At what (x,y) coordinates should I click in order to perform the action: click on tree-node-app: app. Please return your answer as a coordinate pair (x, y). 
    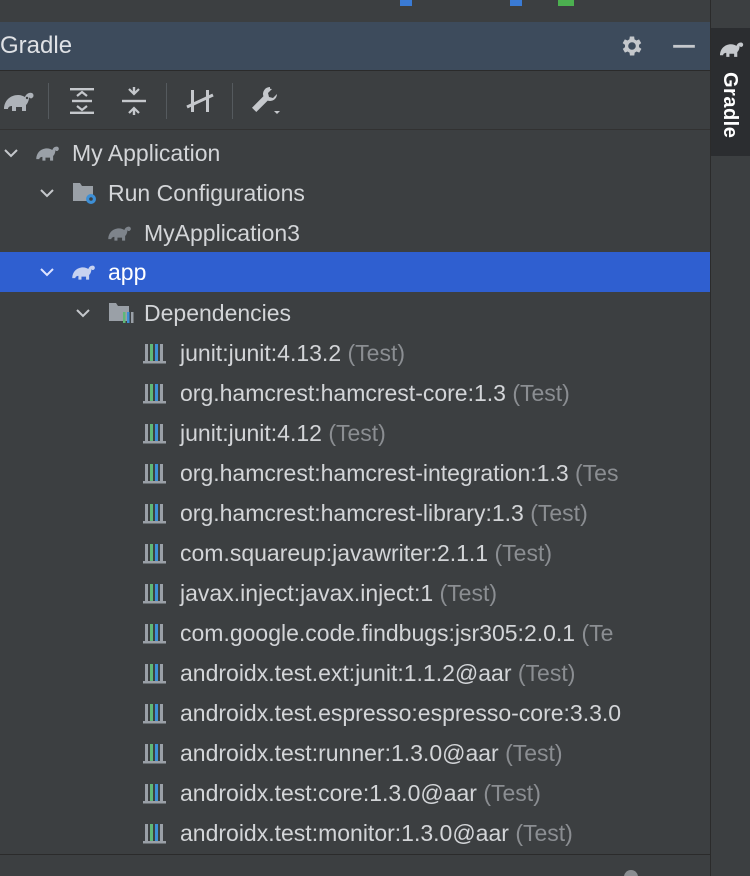
    Looking at the image, I should click on (355, 272).